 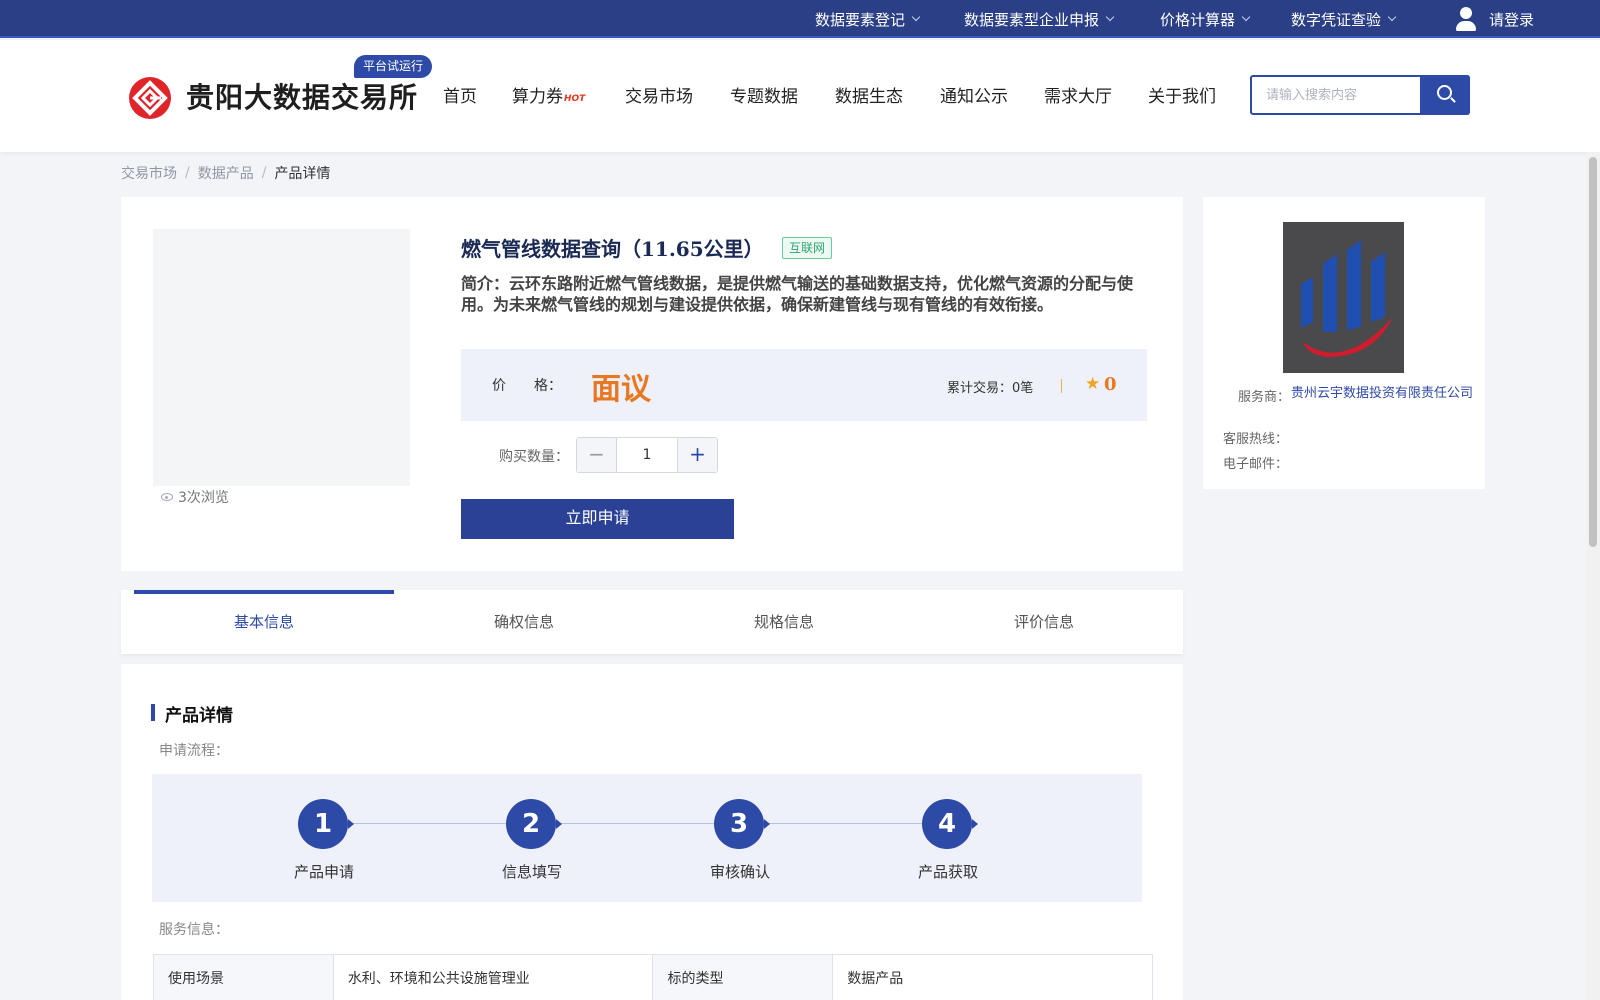 I want to click on table-cell-key: 使用场景, so click(x=243, y=977).